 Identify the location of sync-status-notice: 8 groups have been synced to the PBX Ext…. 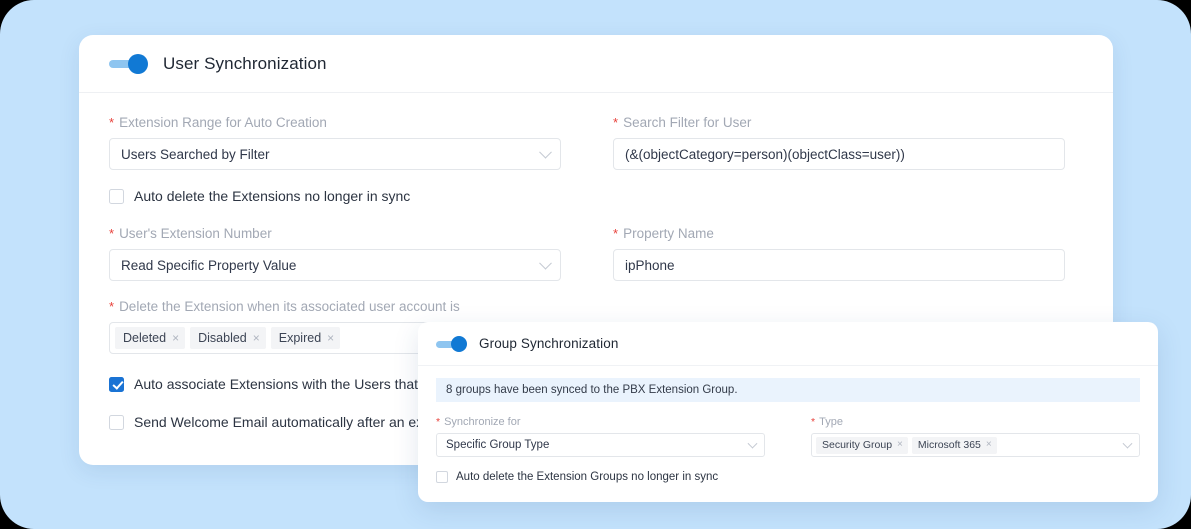
(788, 390).